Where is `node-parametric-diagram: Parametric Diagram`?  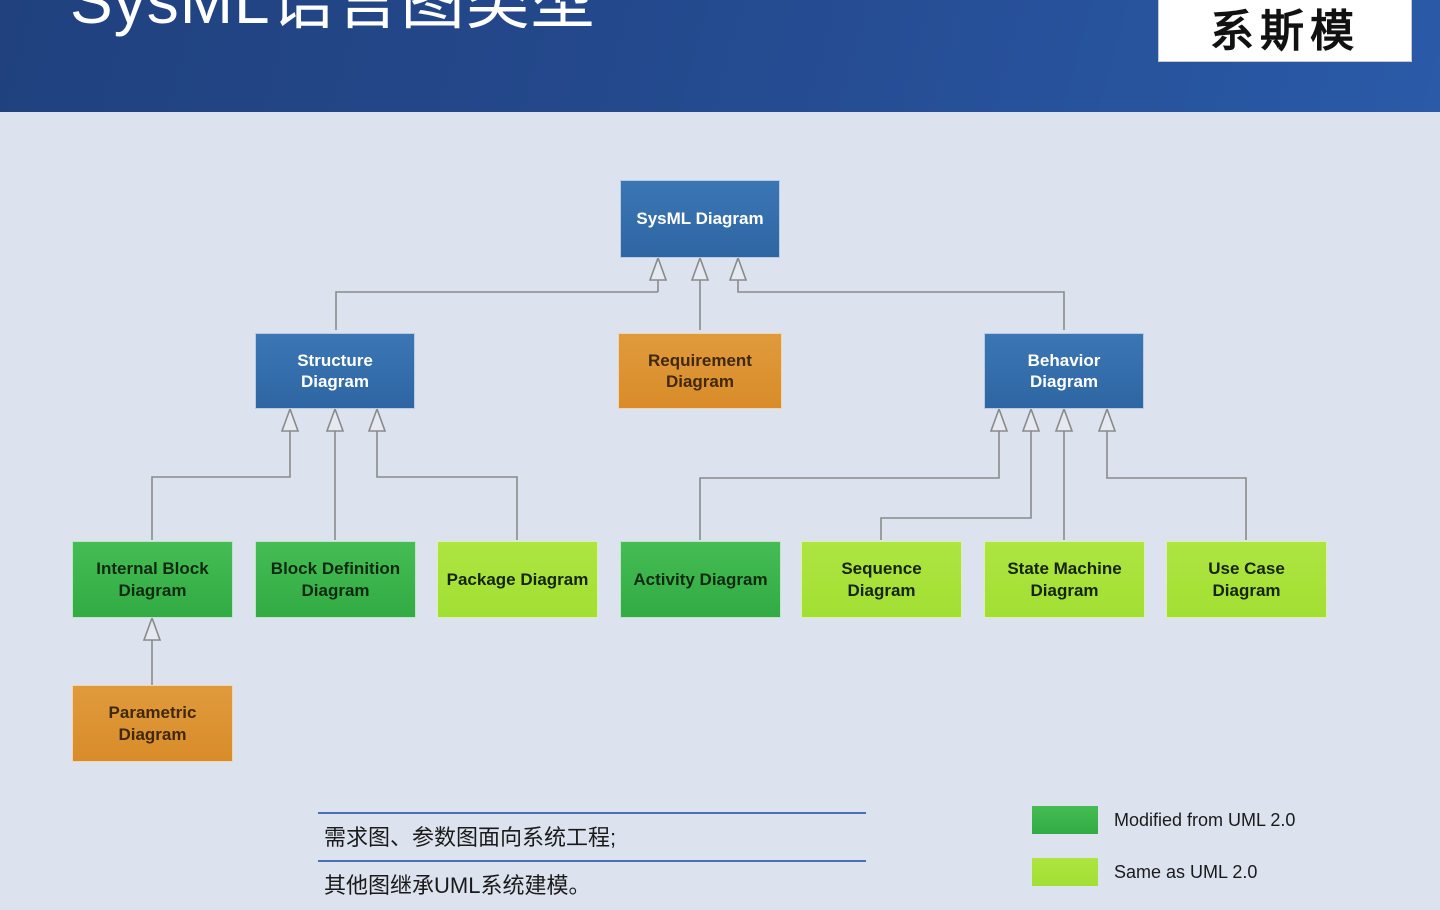
node-parametric-diagram: Parametric Diagram is located at coordinates (152, 723).